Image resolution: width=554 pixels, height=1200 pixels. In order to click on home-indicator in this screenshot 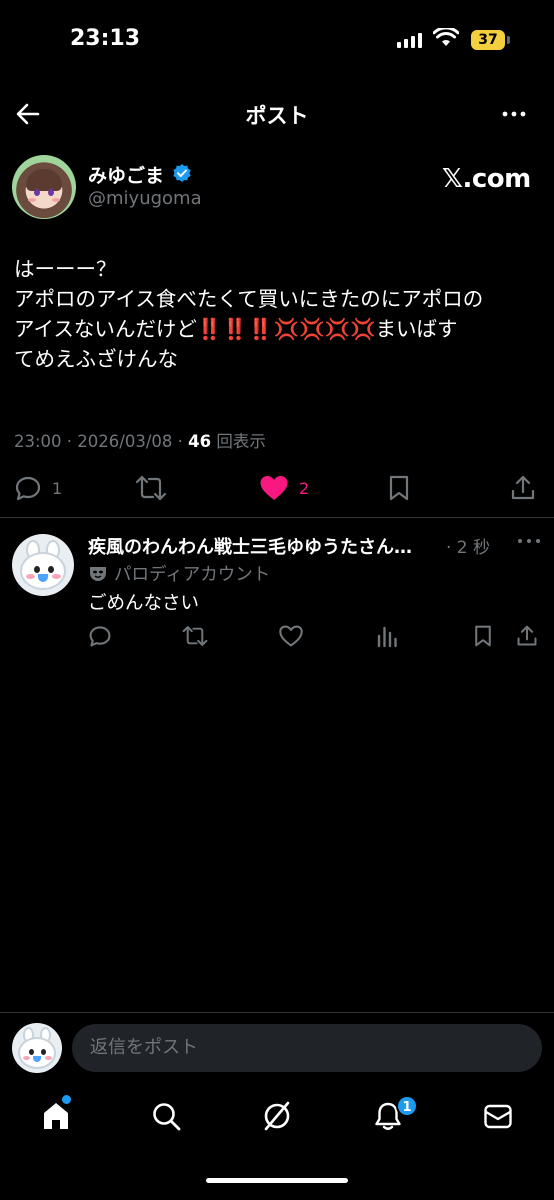, I will do `click(277, 1180)`.